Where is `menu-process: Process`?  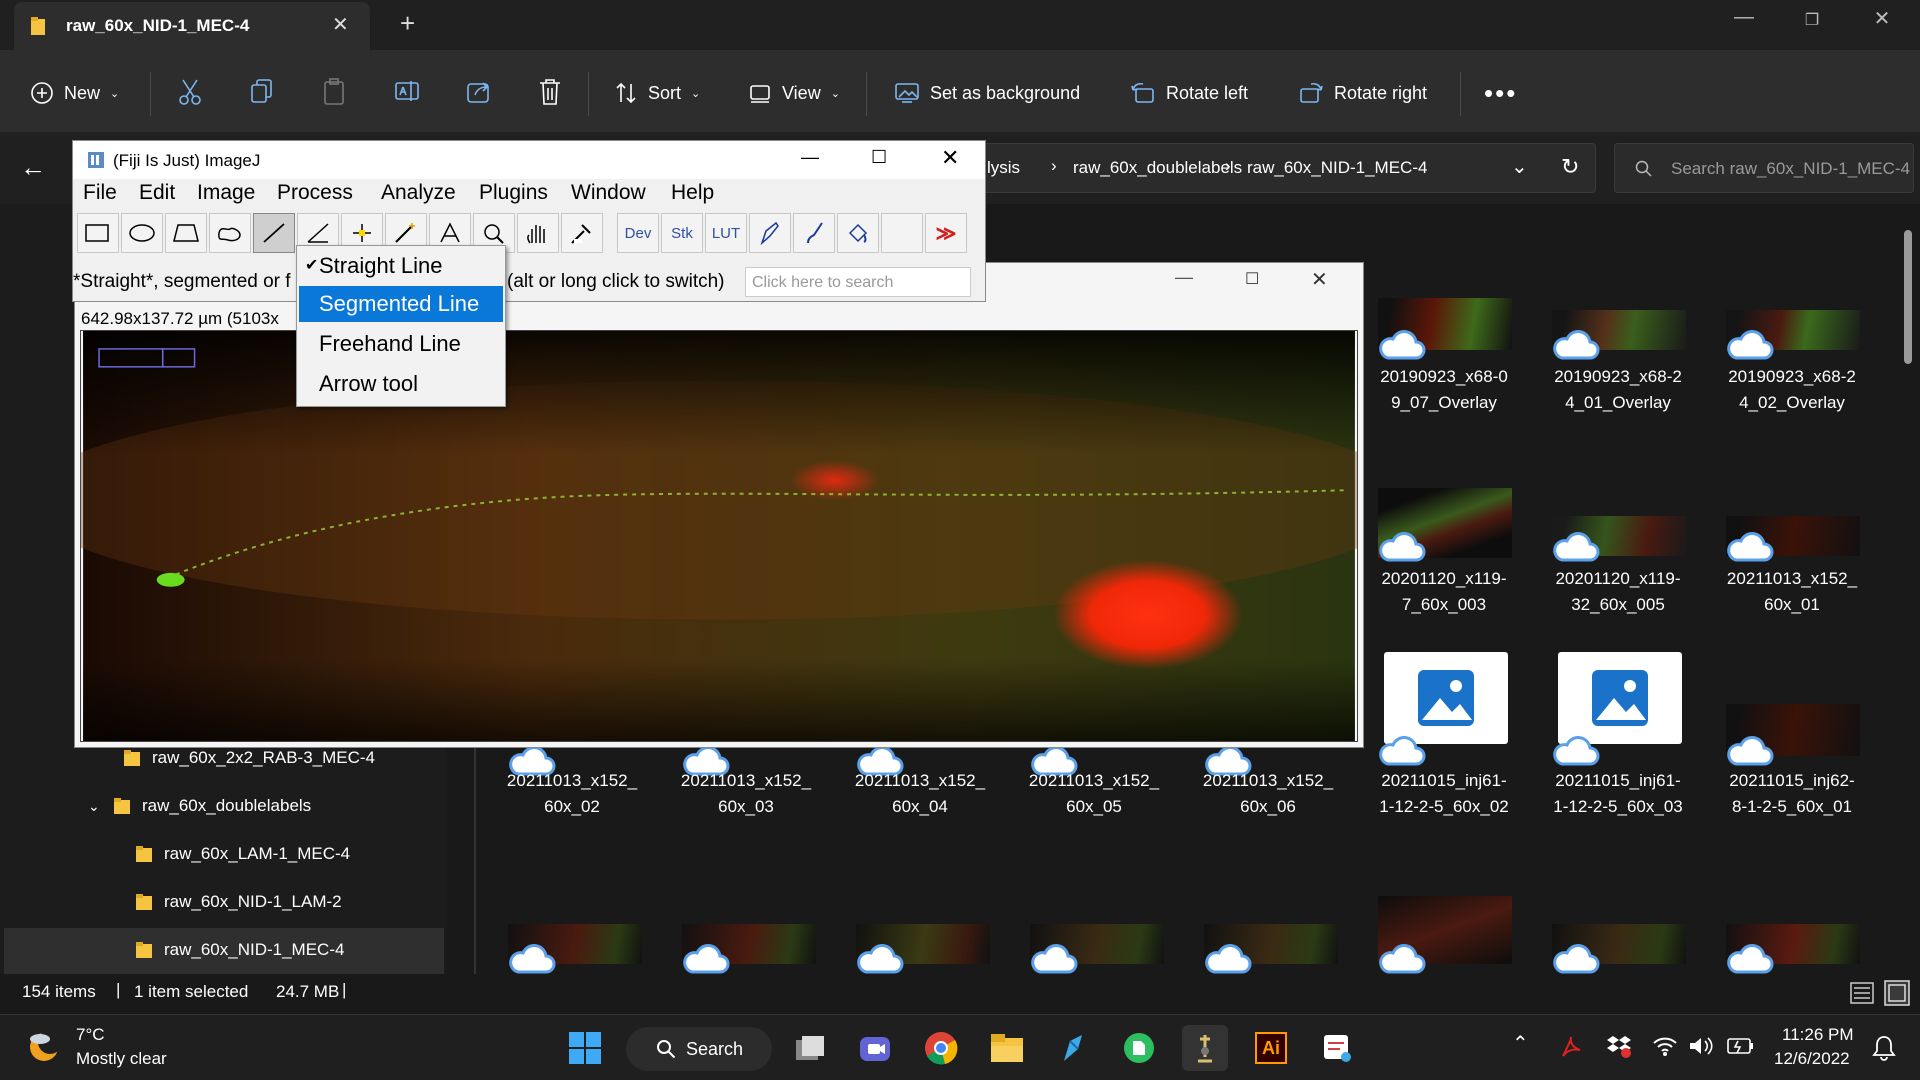 menu-process: Process is located at coordinates (315, 193).